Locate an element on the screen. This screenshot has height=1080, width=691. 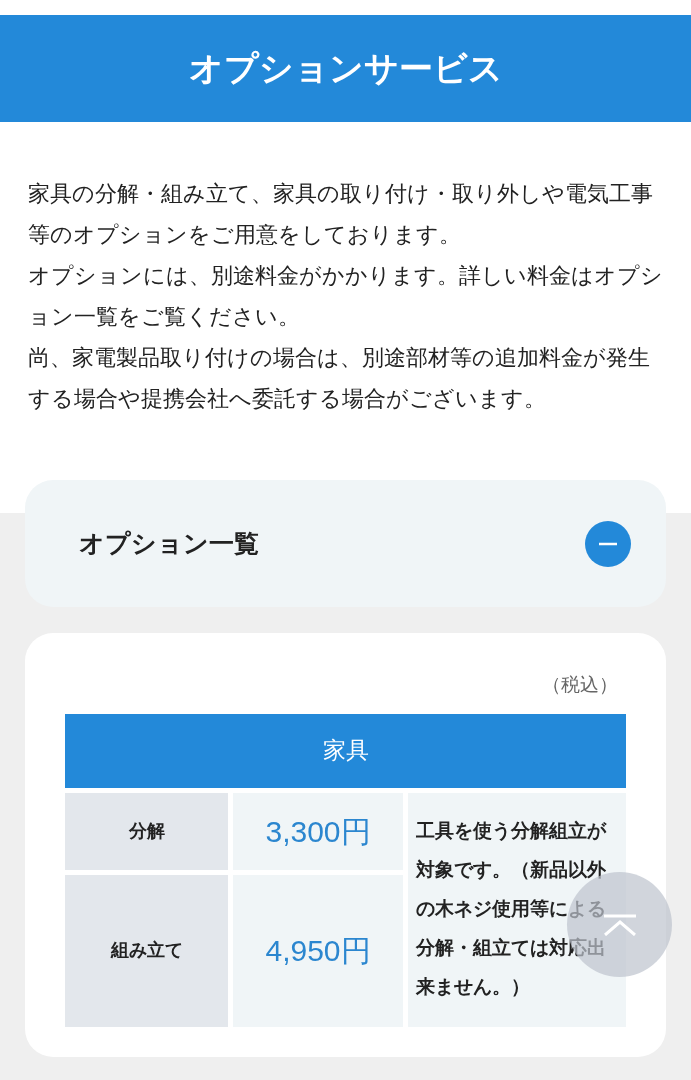
price-cell: 4,950円 is located at coordinates (318, 950).